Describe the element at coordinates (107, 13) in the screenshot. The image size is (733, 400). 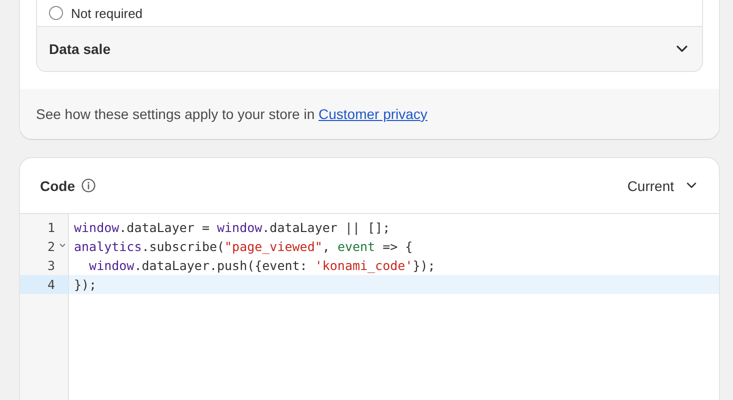
I see `option-label: Not required` at that location.